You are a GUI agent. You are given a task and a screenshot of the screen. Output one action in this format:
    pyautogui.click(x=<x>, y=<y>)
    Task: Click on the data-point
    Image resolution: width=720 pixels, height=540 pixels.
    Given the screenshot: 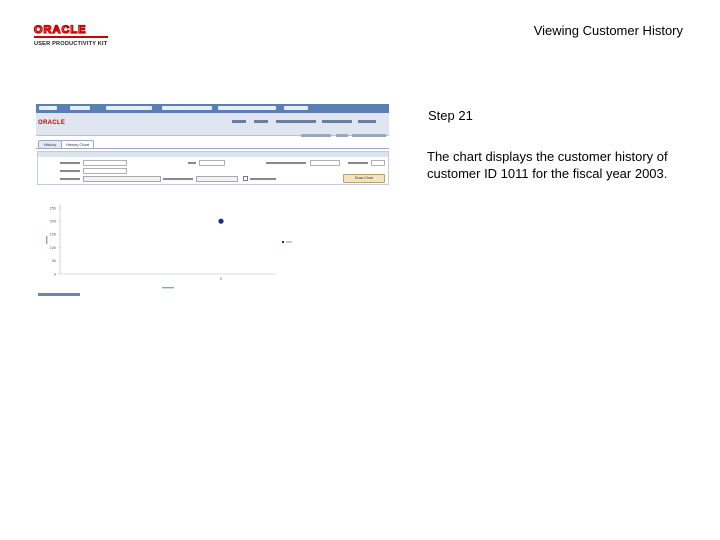 What is the action you would take?
    pyautogui.click(x=221, y=221)
    